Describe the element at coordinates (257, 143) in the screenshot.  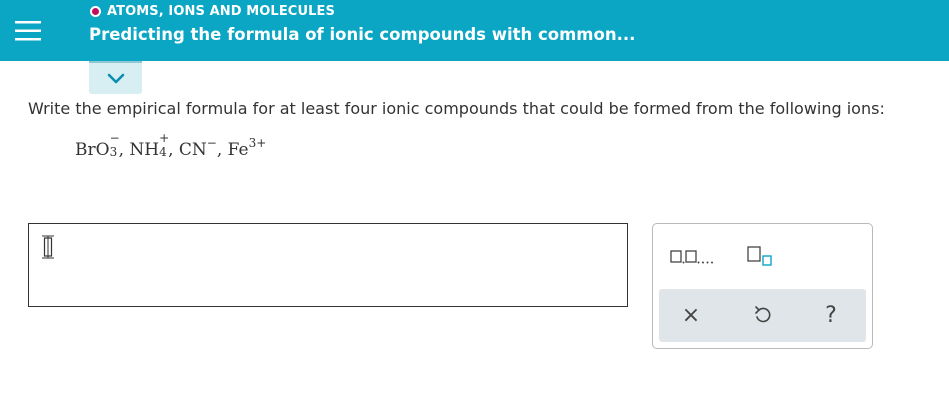
I see `ion-charge: 3+` at that location.